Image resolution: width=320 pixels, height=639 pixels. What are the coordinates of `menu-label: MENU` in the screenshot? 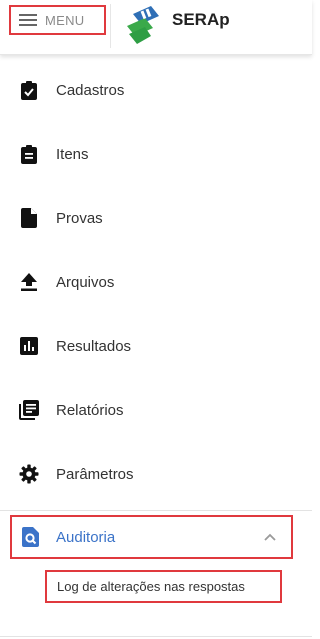 It's located at (65, 20).